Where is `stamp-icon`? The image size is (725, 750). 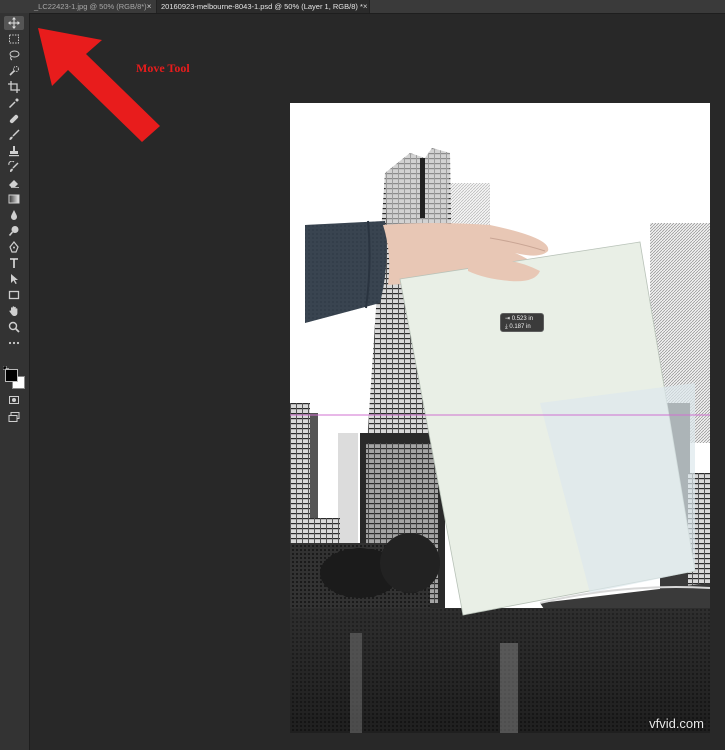 stamp-icon is located at coordinates (14, 151).